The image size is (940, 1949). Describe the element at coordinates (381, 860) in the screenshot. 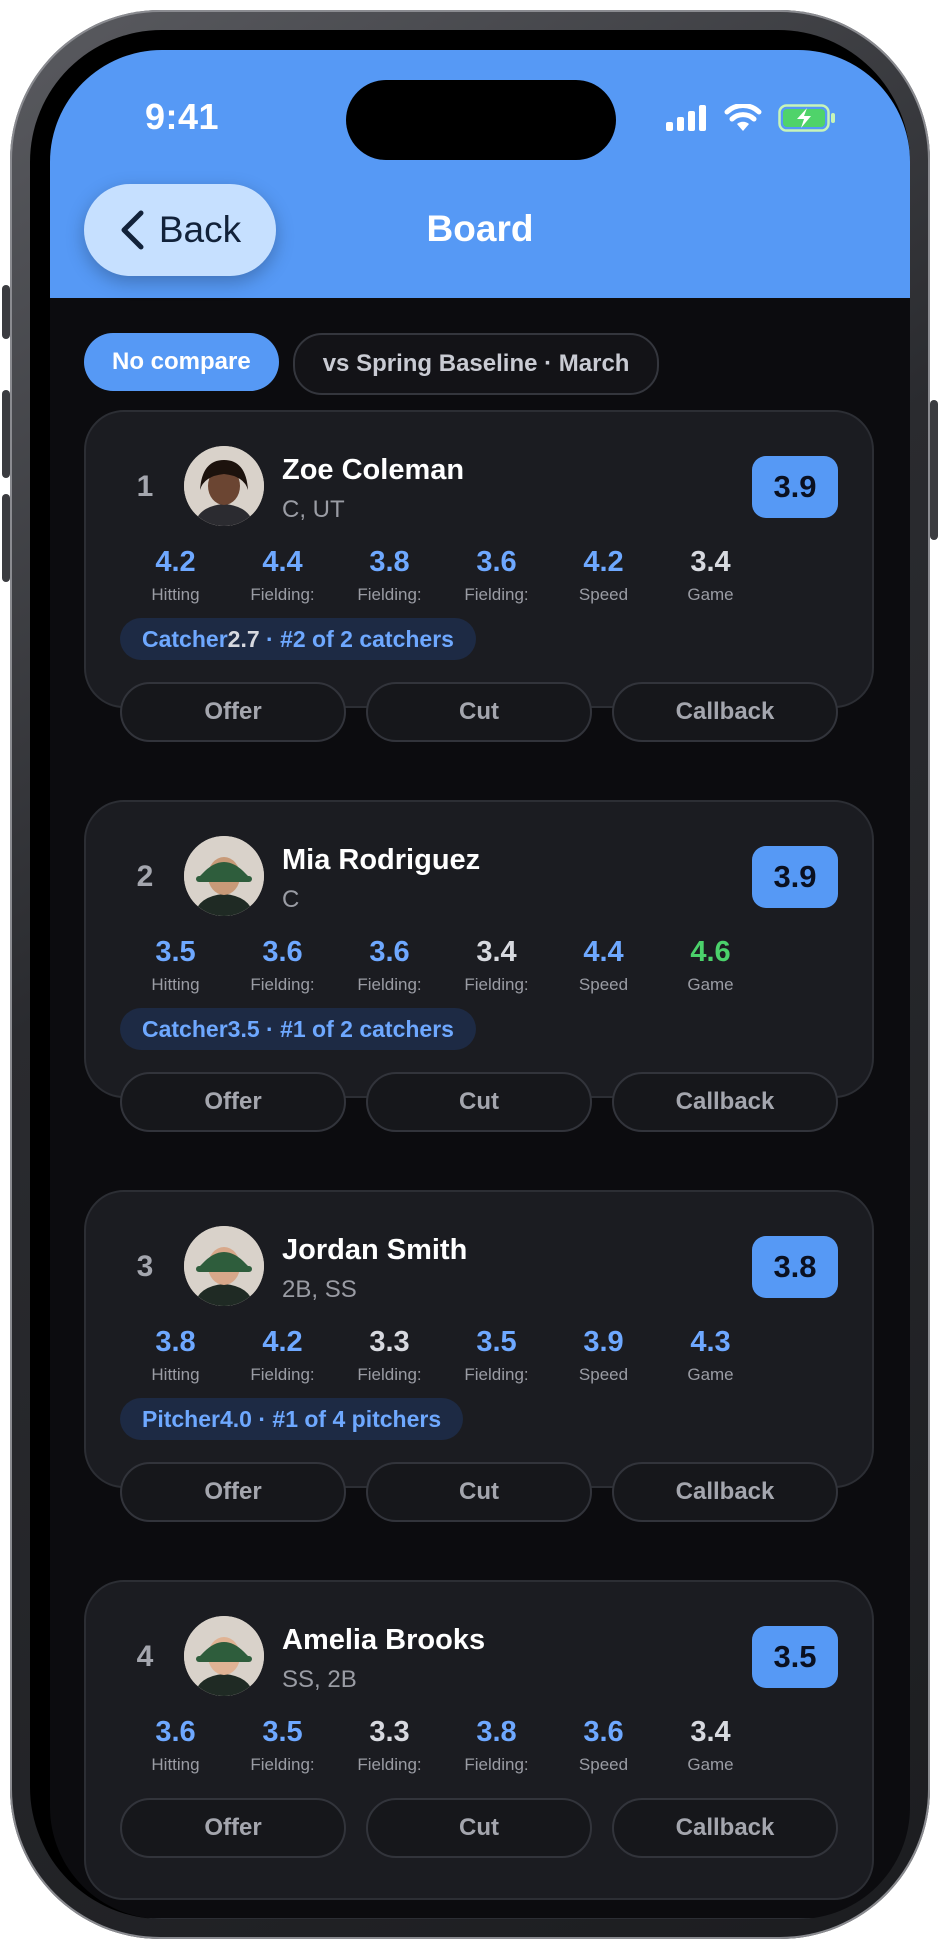

I see `player-name: Mia Rodriguez` at that location.